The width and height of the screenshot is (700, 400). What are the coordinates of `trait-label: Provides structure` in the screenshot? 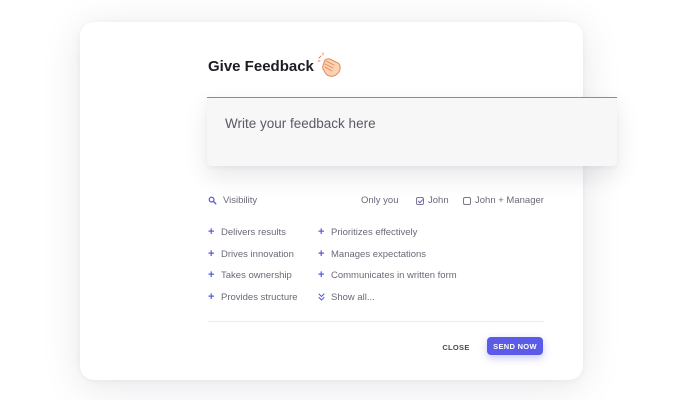 It's located at (259, 297).